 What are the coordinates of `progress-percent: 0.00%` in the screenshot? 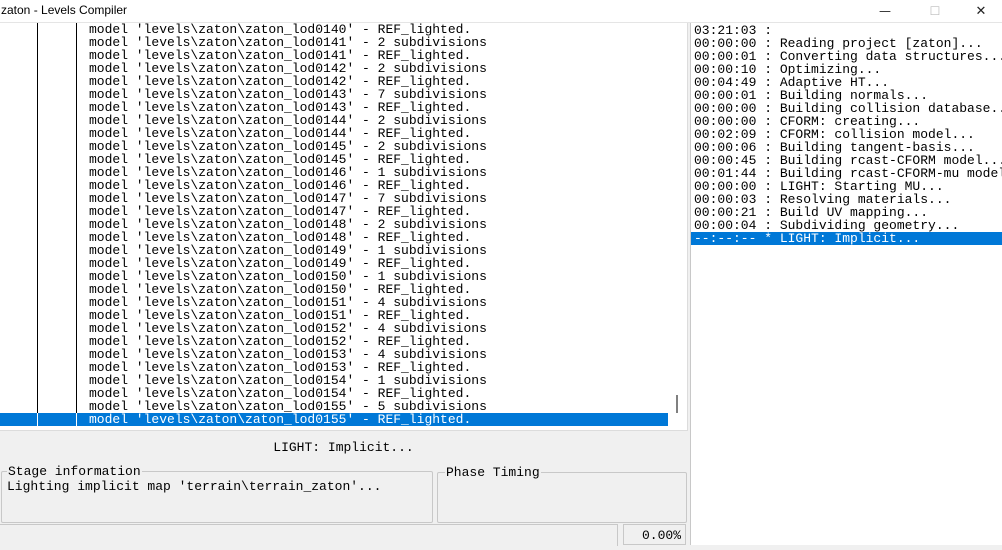 It's located at (654, 534).